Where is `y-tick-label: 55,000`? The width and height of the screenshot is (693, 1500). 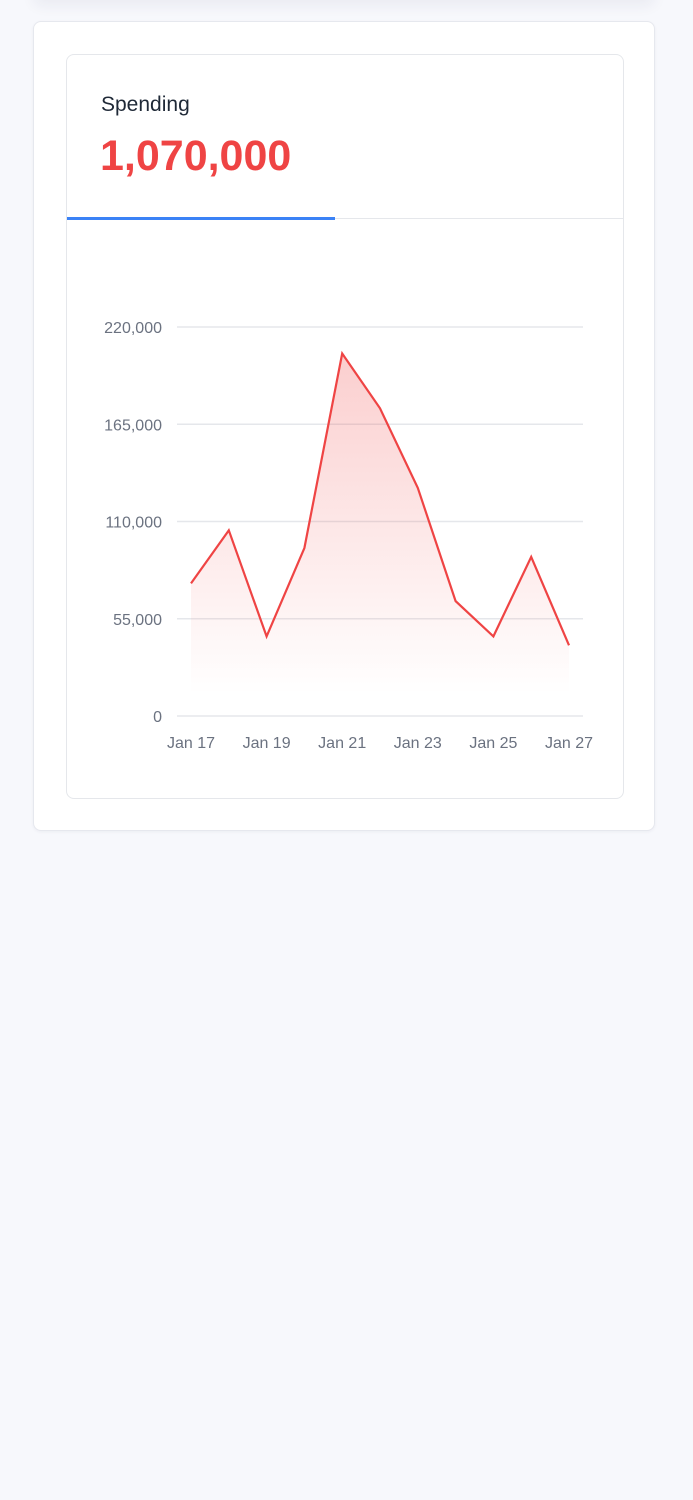
y-tick-label: 55,000 is located at coordinates (137, 620).